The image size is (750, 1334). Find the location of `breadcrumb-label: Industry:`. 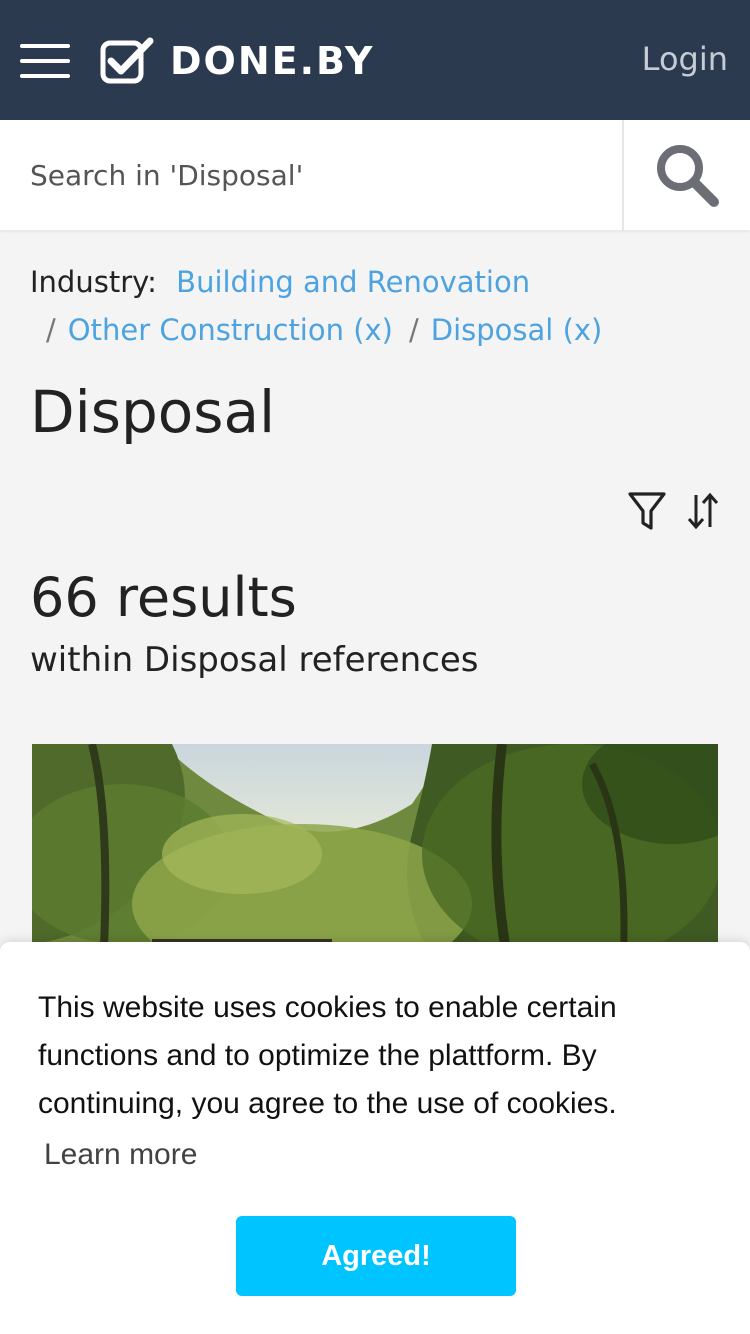

breadcrumb-label: Industry: is located at coordinates (93, 282).